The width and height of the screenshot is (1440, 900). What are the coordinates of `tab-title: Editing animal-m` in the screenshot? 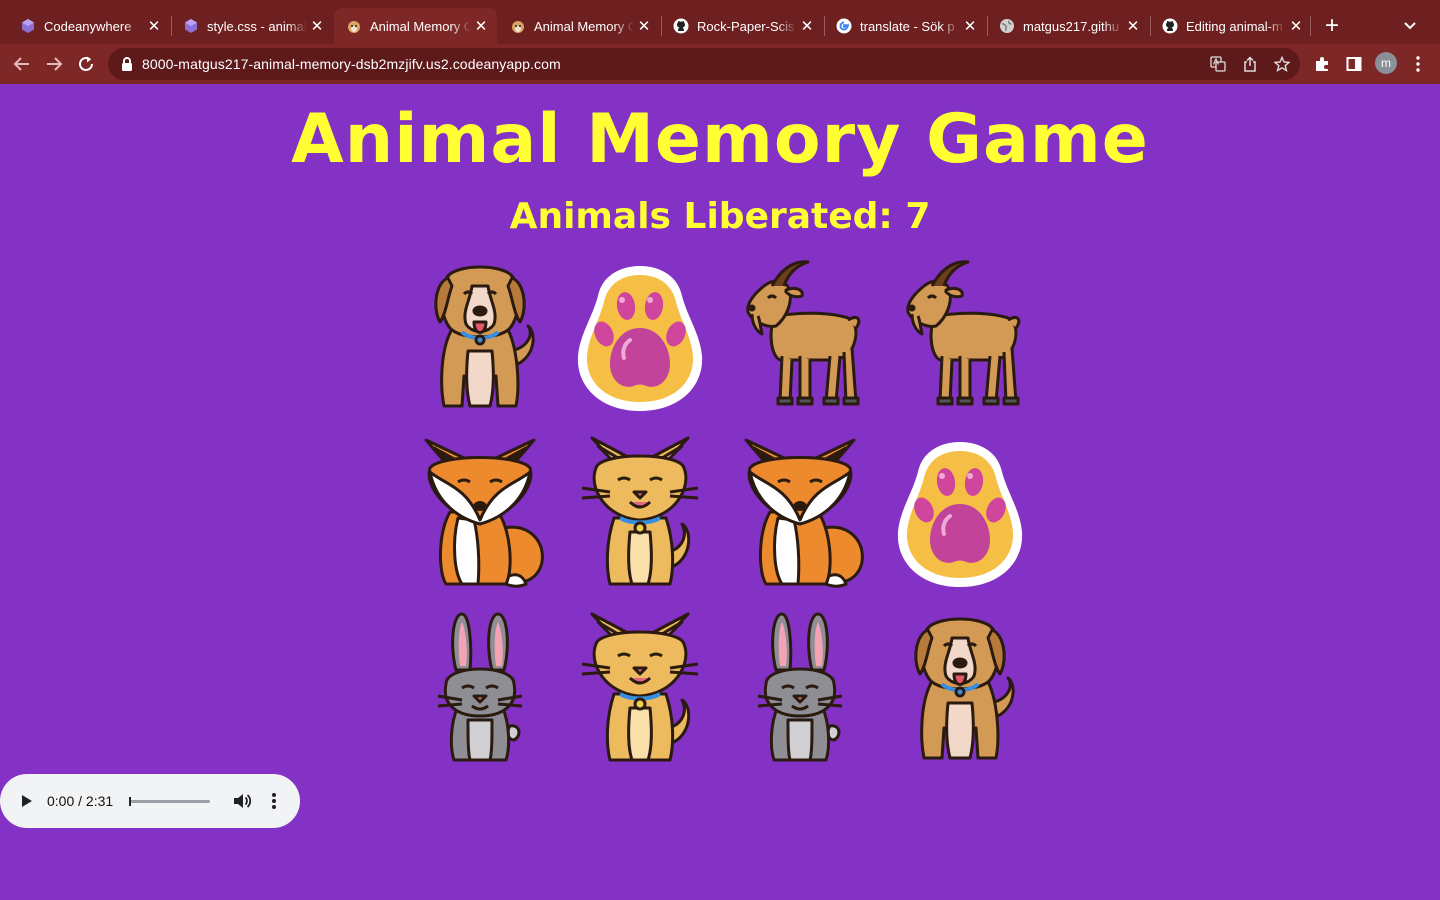 It's located at (1234, 26).